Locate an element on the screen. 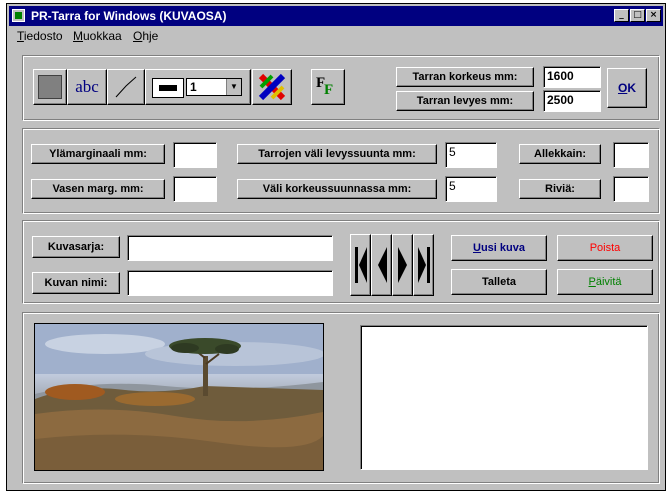  line-width-value: 1 is located at coordinates (193, 87).